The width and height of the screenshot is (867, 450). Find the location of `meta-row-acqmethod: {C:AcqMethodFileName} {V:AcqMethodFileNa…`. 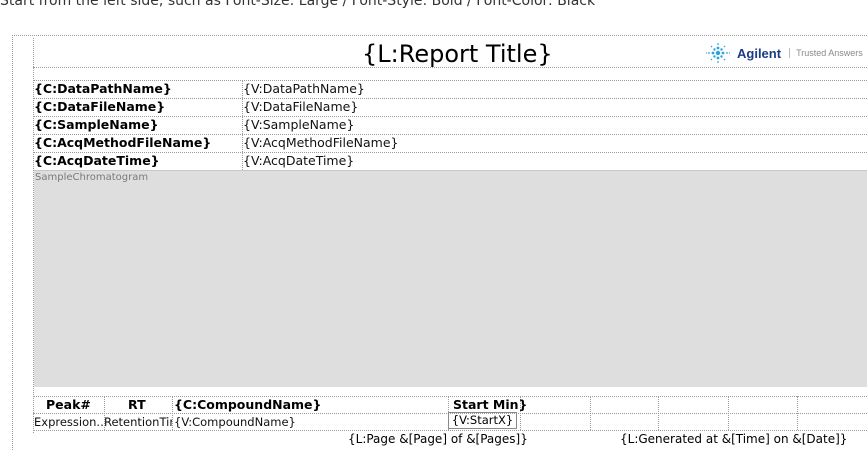

meta-row-acqmethod: {C:AcqMethodFileName} {V:AcqMethodFileNa… is located at coordinates (450, 143).